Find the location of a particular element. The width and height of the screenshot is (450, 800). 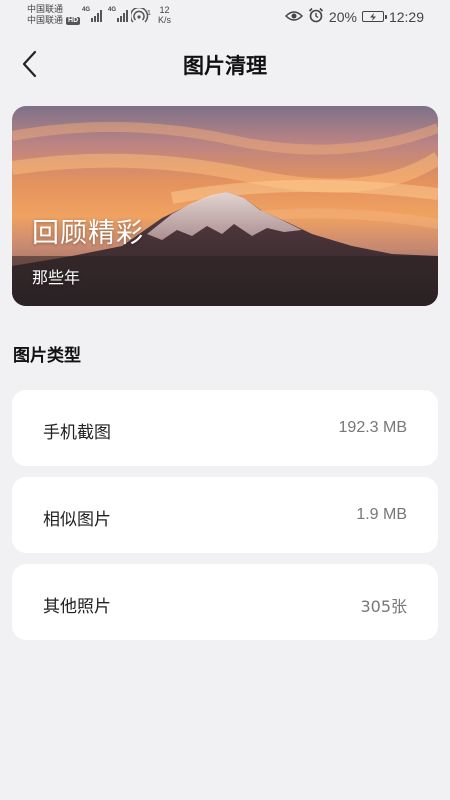

carrier-info: 中国联通 中国联通 HD is located at coordinates (54, 15).